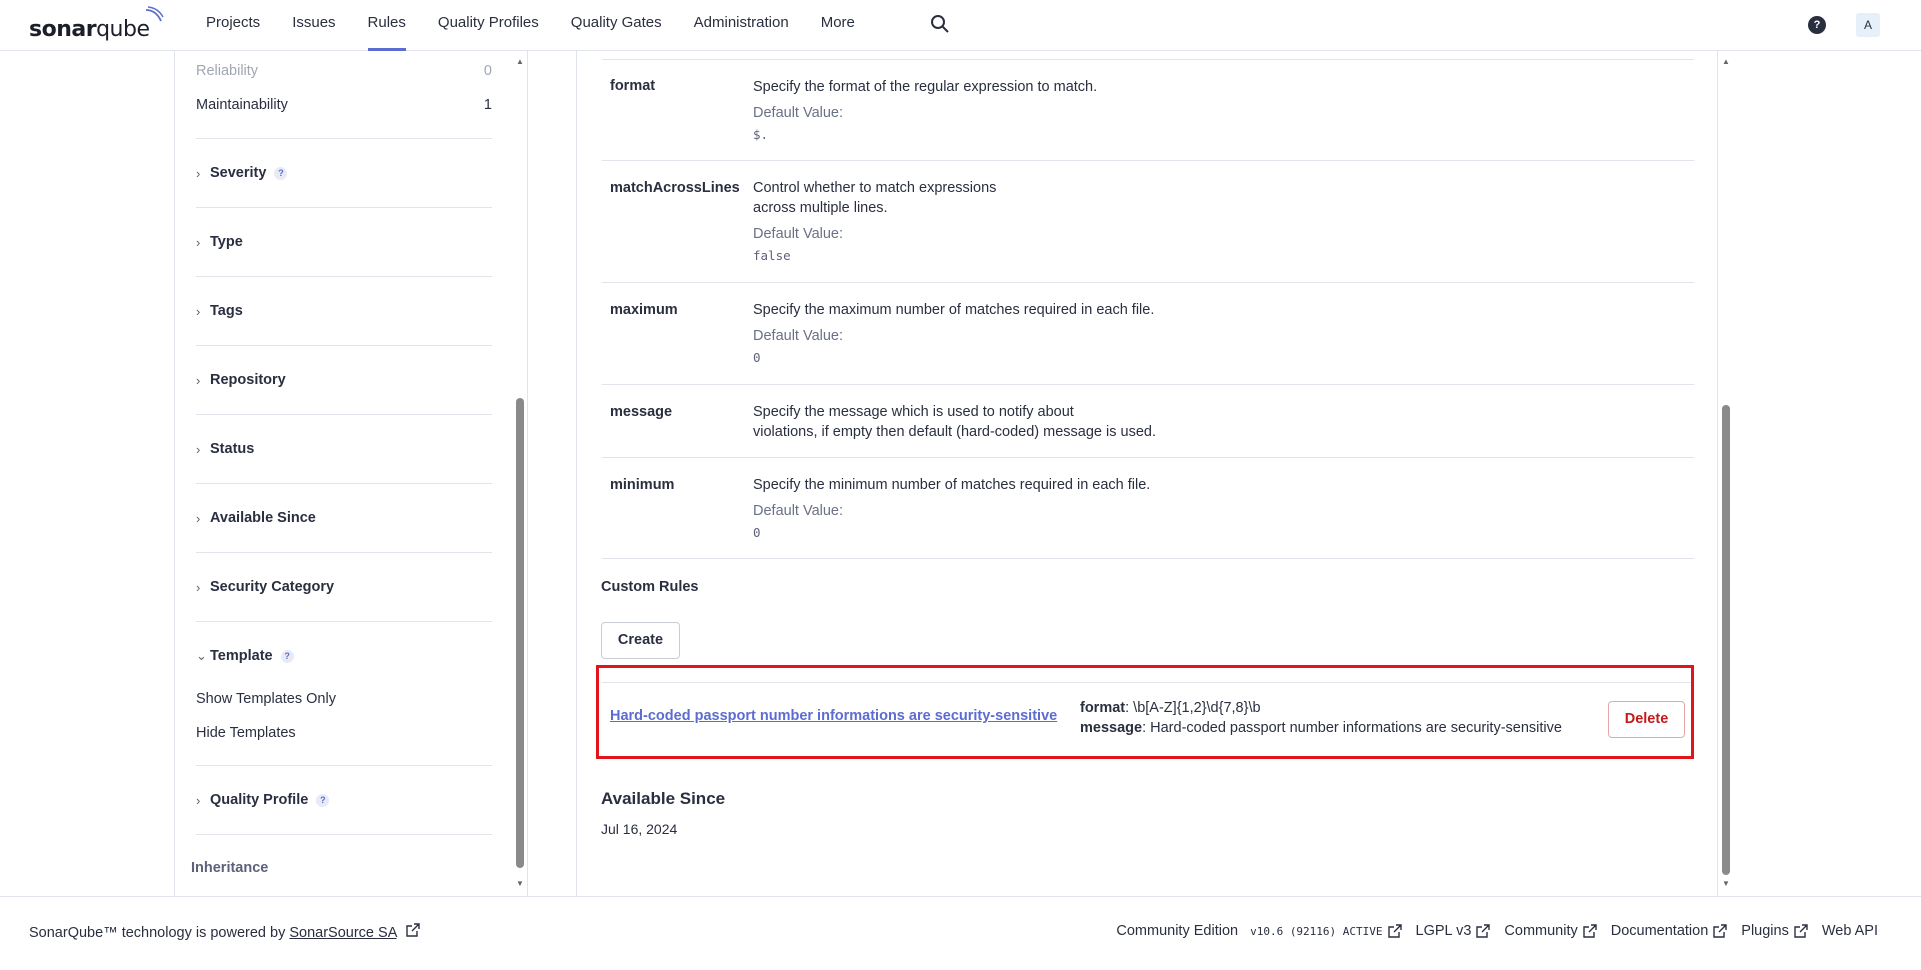  Describe the element at coordinates (741, 25) in the screenshot. I see `nav-administration: Administration` at that location.